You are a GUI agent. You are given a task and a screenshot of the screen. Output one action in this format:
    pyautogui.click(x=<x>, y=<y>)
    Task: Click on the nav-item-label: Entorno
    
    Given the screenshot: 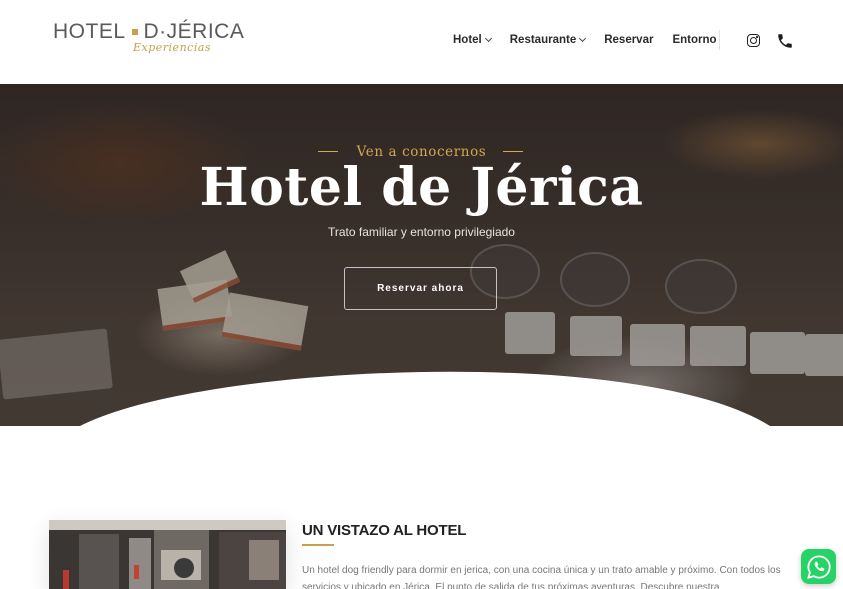 What is the action you would take?
    pyautogui.click(x=694, y=40)
    